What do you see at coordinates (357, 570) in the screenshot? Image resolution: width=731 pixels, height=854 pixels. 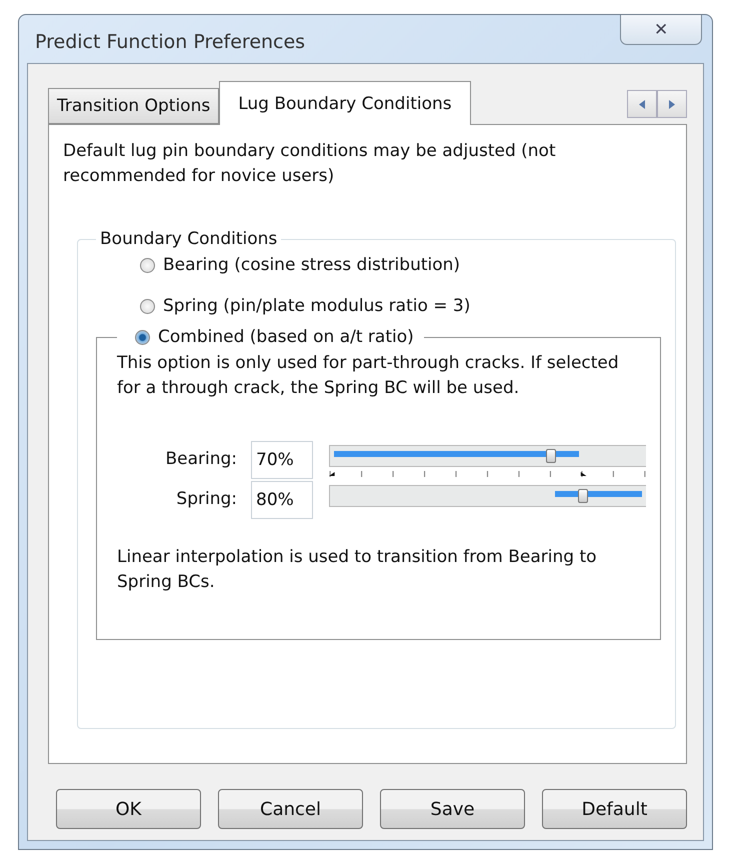 I see `footer-text: Linear interpolation is used to transition from Bearing to Spring BCs.` at bounding box center [357, 570].